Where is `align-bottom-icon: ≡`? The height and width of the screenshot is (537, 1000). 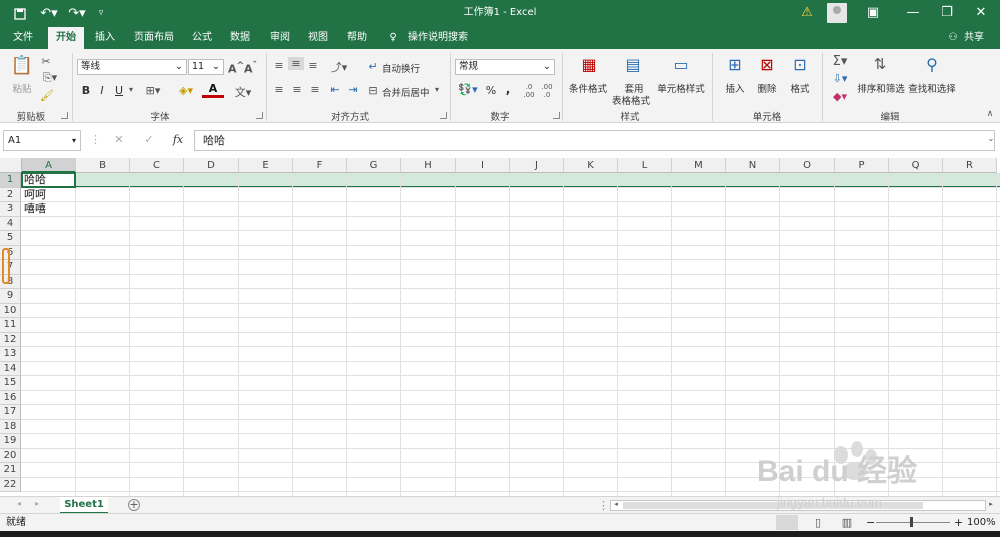
align-bottom-icon: ≡ is located at coordinates (313, 65).